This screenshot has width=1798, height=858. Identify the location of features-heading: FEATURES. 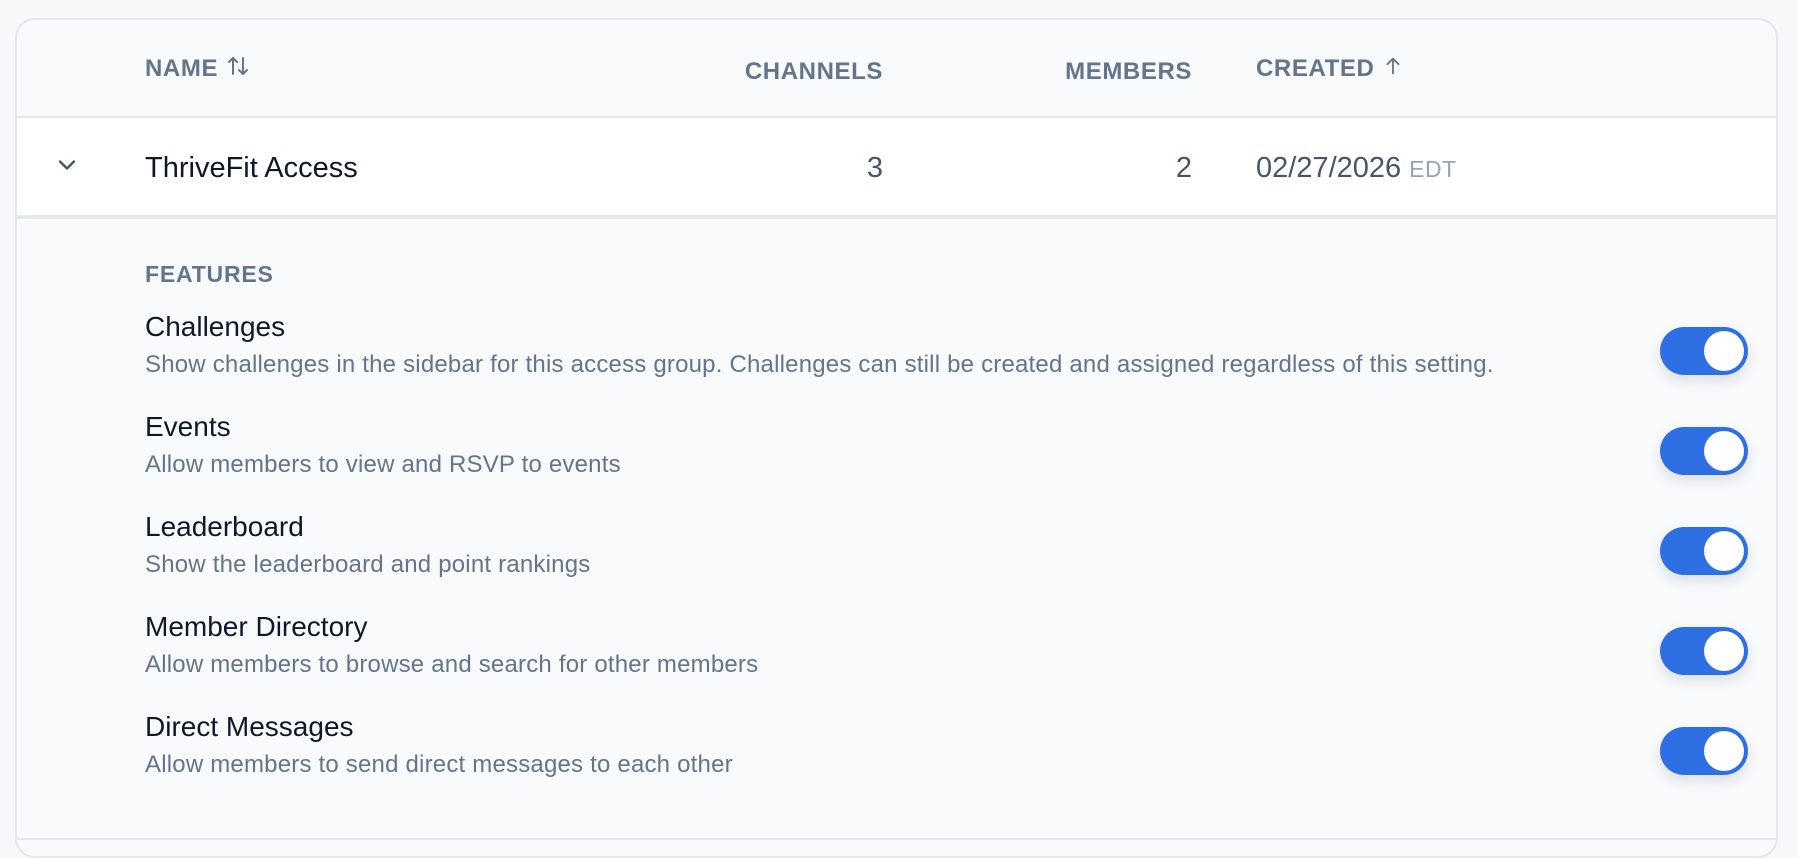
(209, 274).